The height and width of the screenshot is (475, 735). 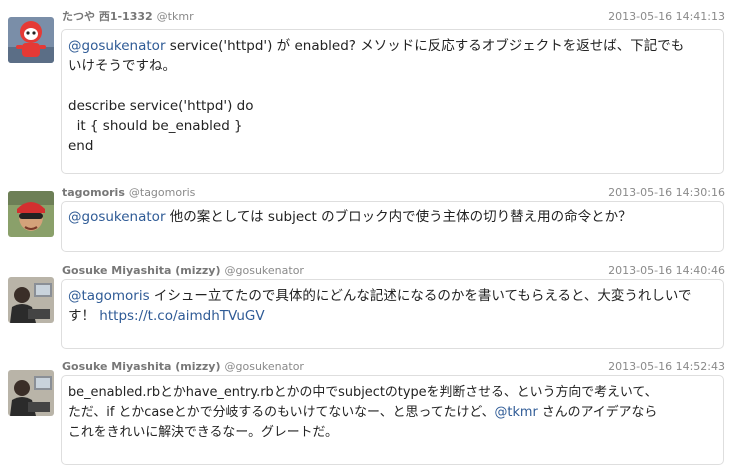 I want to click on timestamp: 2013-05-16 14:41:13, so click(x=666, y=17).